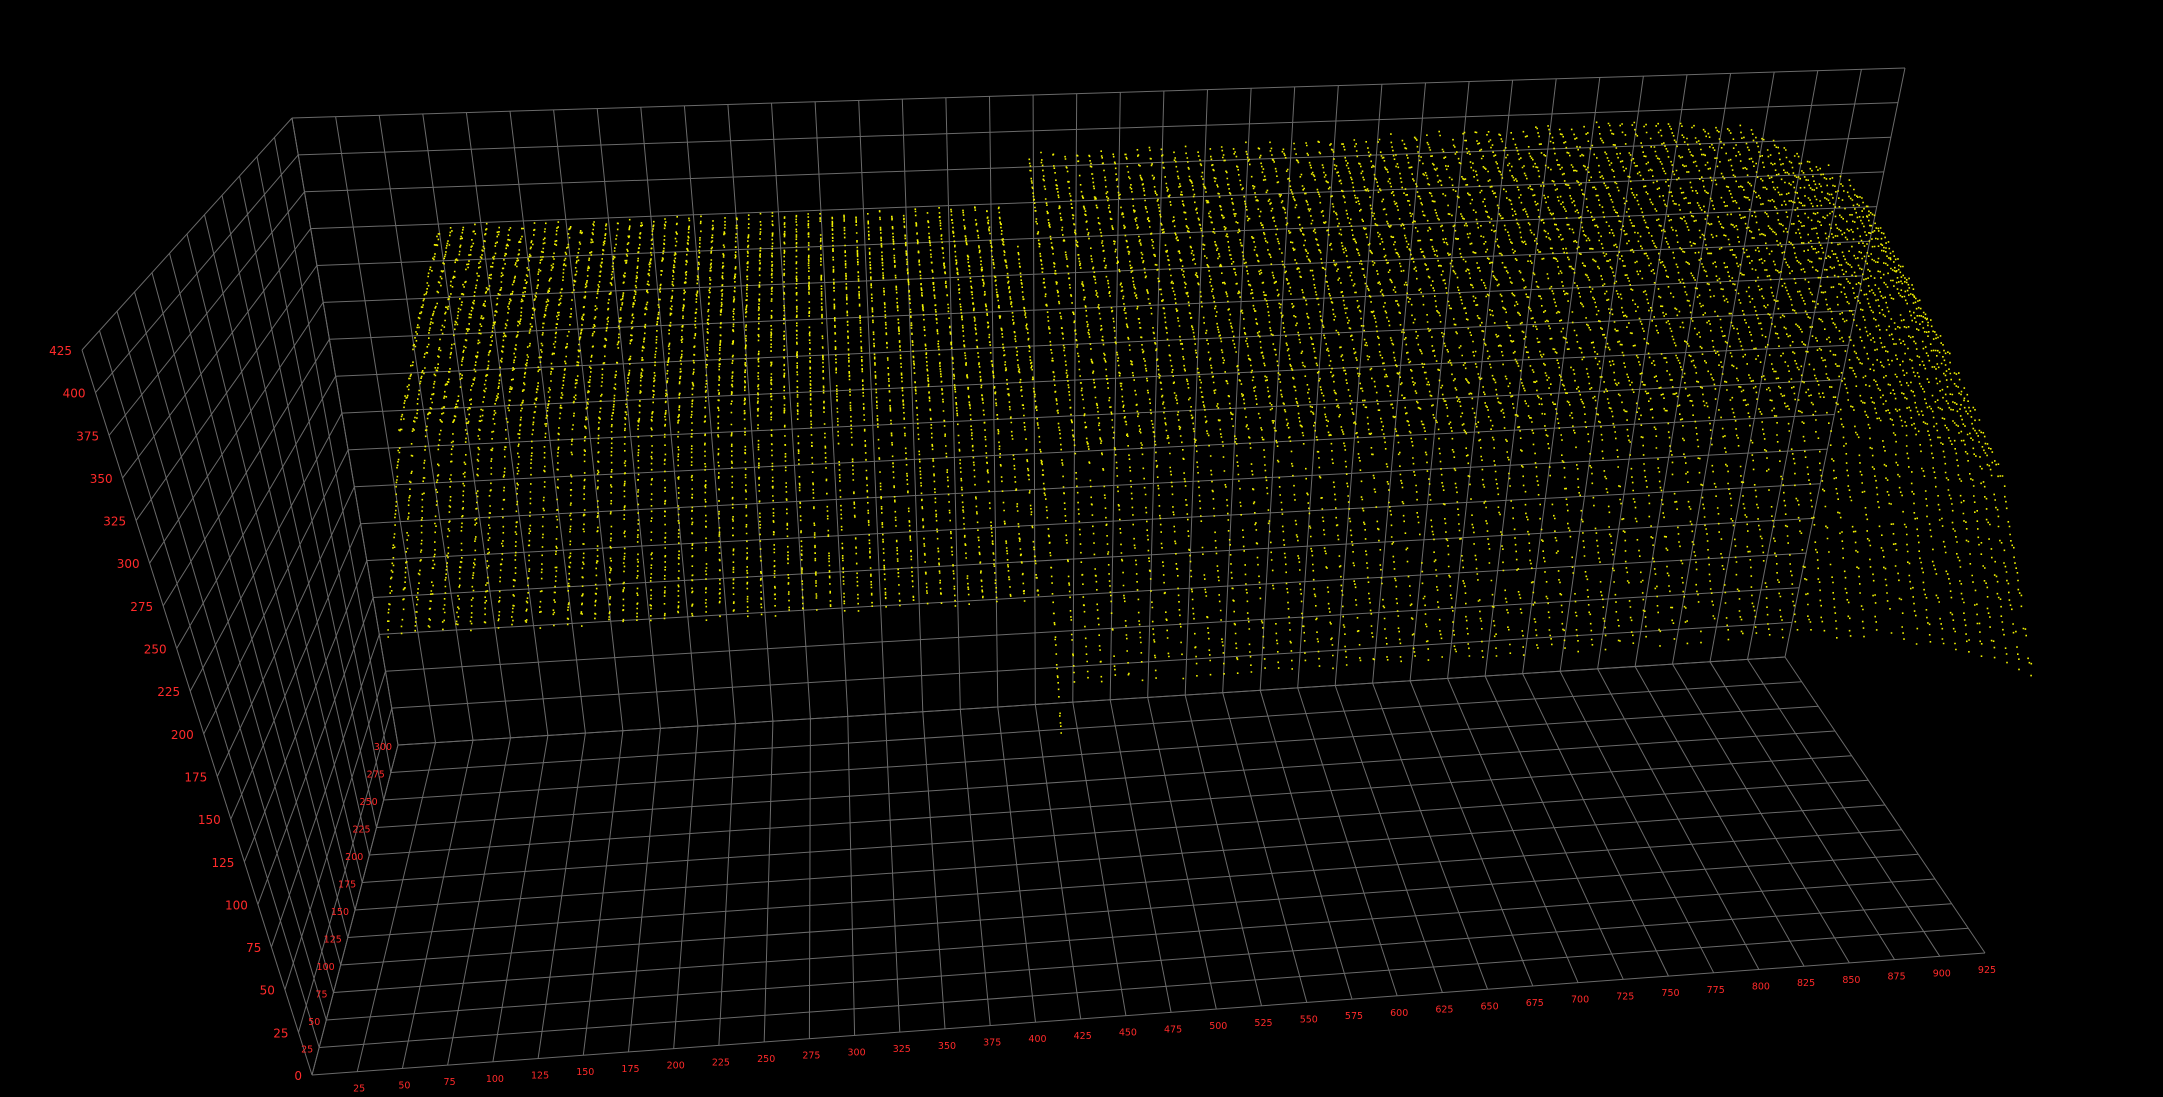  I want to click on x-tick-label: 50, so click(404, 1085).